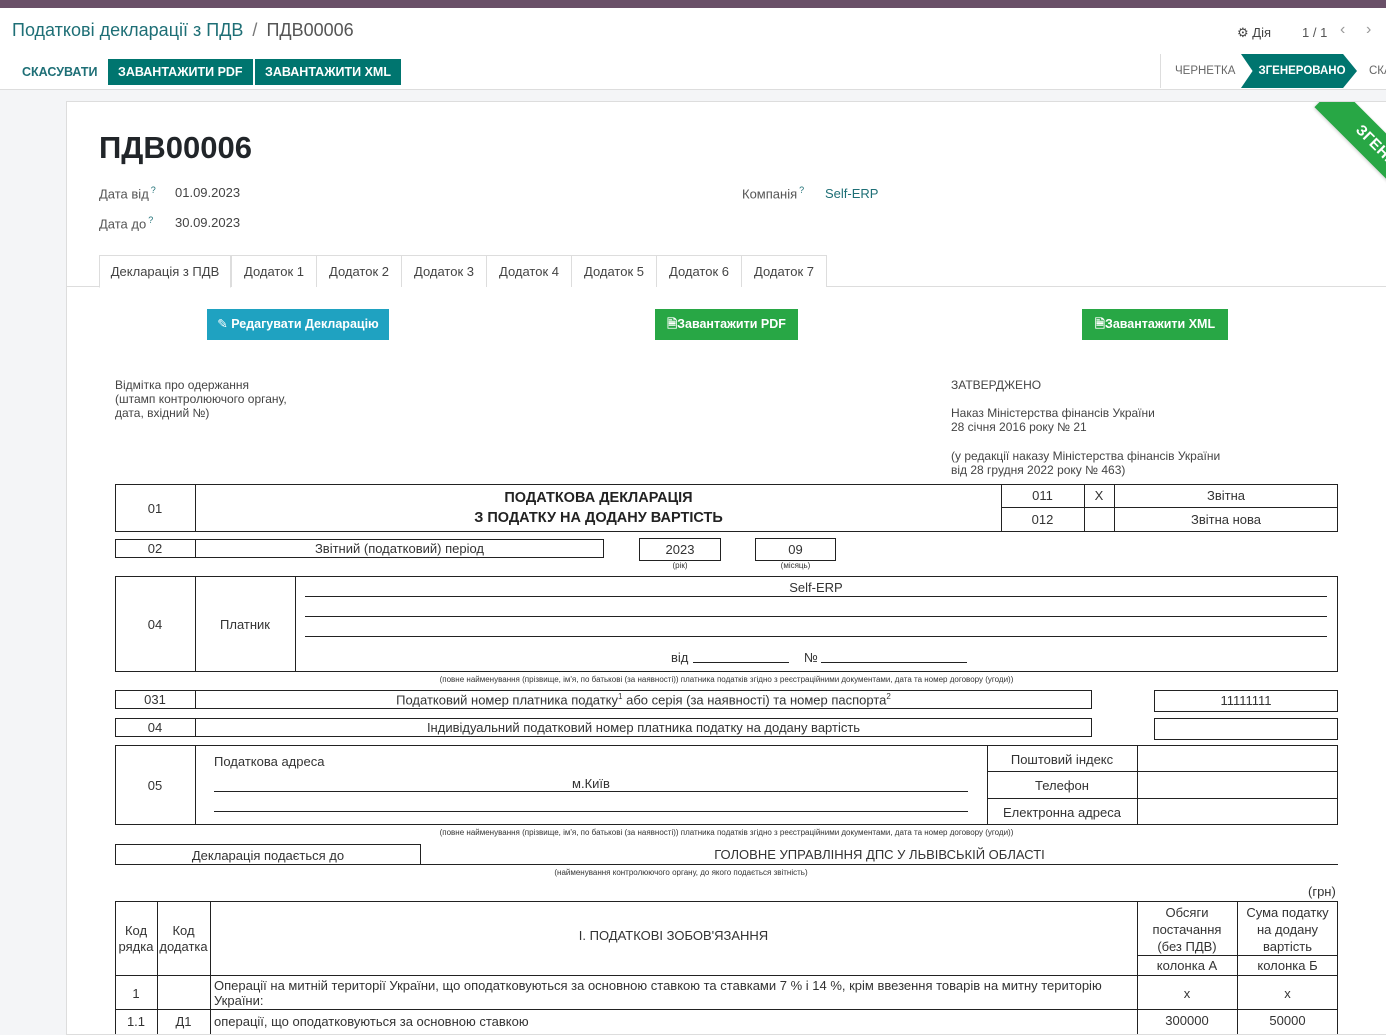 The width and height of the screenshot is (1386, 1035). I want to click on row-01-code: 01, so click(155, 508).